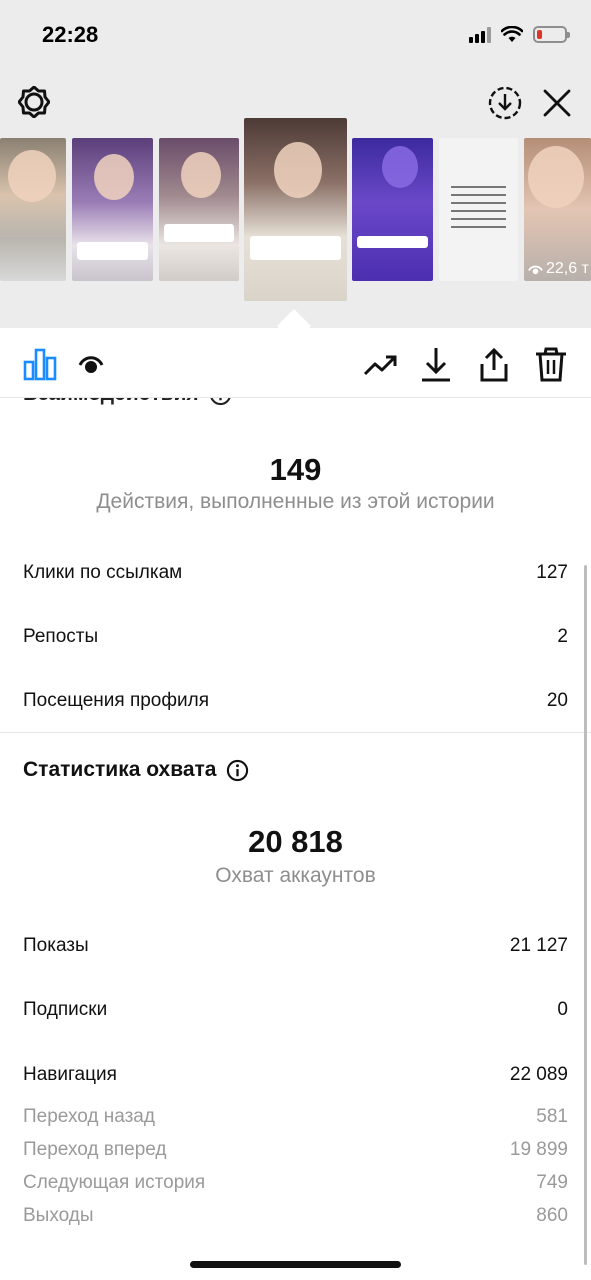 The image size is (591, 1280). Describe the element at coordinates (562, 636) in the screenshot. I see `metric-value: 2` at that location.